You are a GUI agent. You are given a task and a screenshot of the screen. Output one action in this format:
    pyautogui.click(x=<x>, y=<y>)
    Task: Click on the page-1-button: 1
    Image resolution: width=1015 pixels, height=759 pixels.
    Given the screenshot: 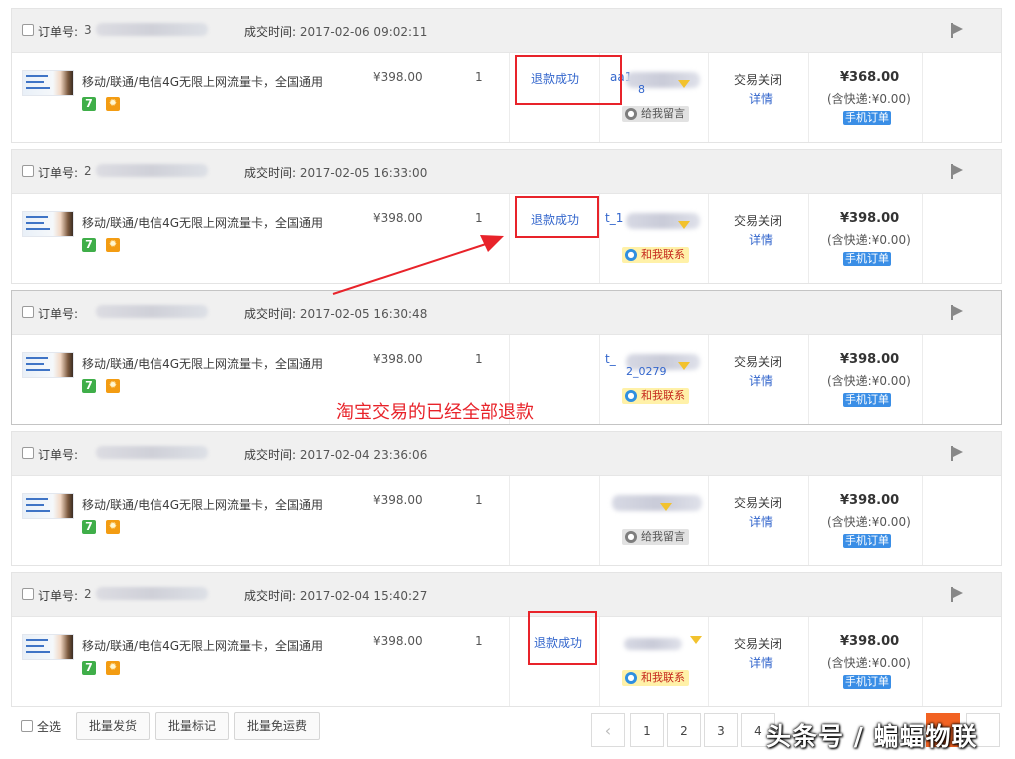 What is the action you would take?
    pyautogui.click(x=647, y=730)
    